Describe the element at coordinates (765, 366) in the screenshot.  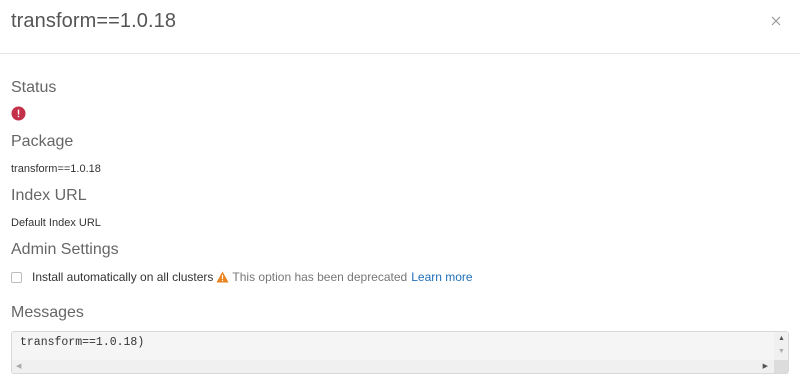
I see `scroll-right-icon: ▶` at that location.